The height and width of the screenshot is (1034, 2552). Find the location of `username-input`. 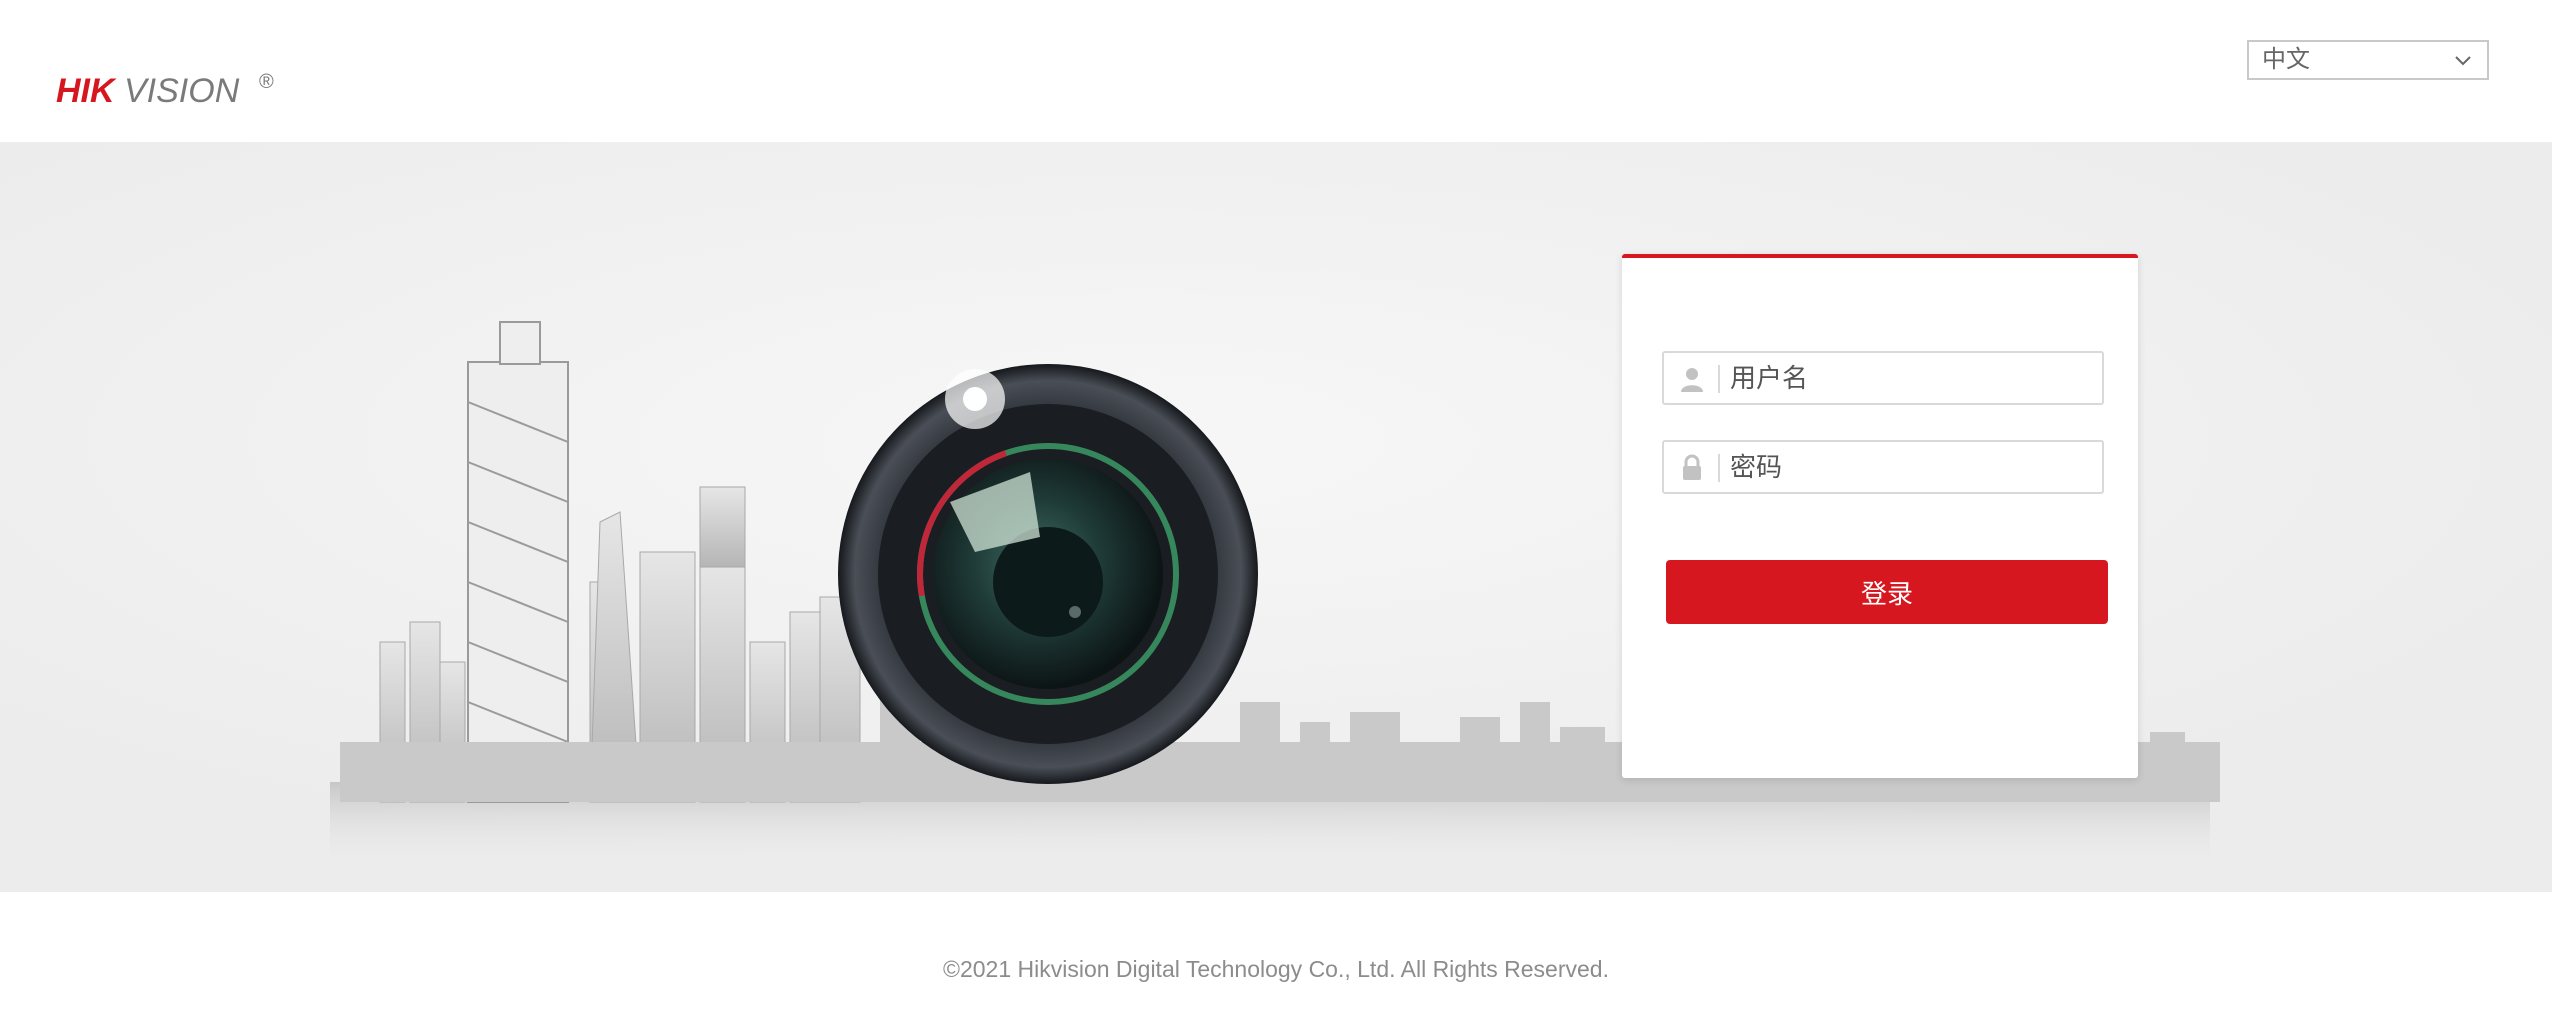

username-input is located at coordinates (1910, 378).